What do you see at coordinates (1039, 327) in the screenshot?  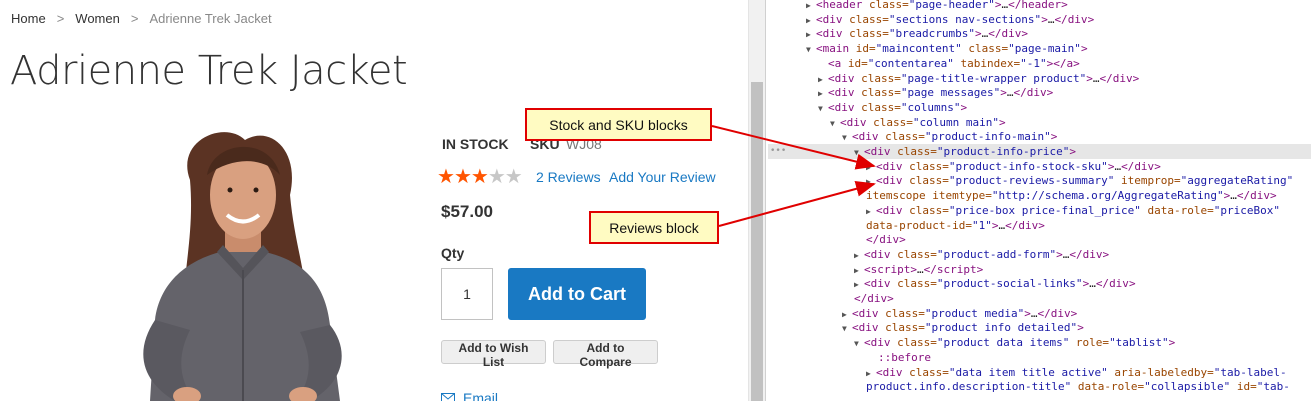 I see `dom-tree-node: ▼ <div class="product info detailed">` at bounding box center [1039, 327].